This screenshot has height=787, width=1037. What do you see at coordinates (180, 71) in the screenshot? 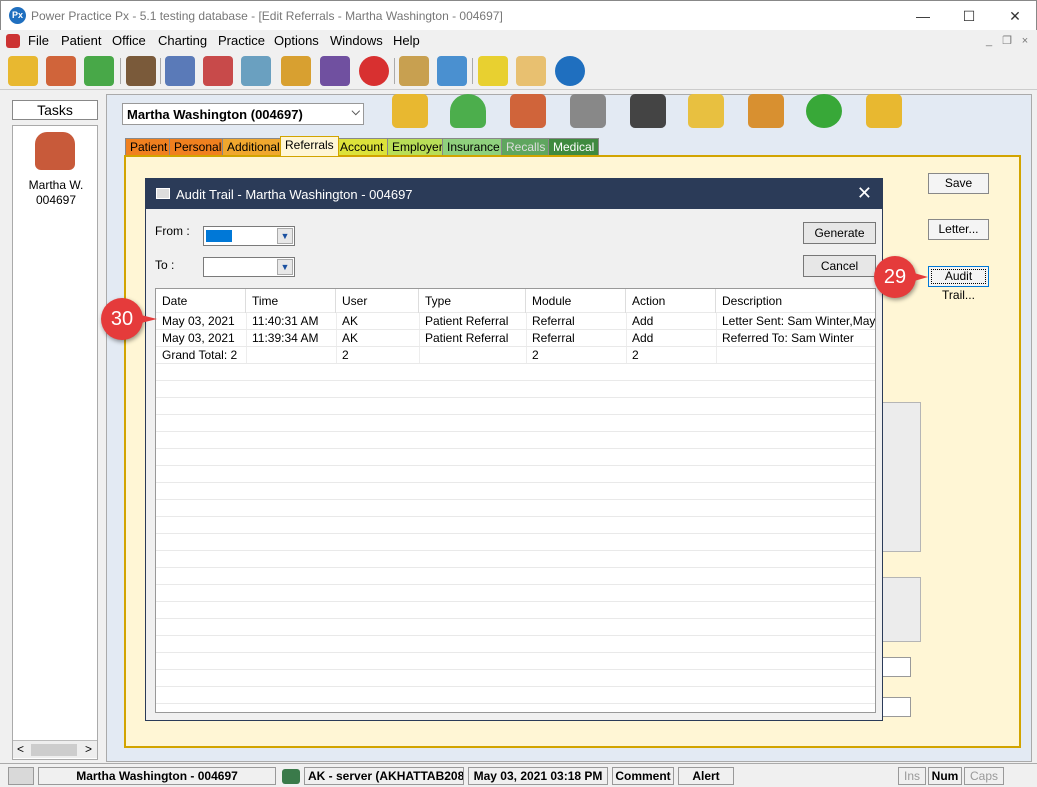
I see `book-icon` at bounding box center [180, 71].